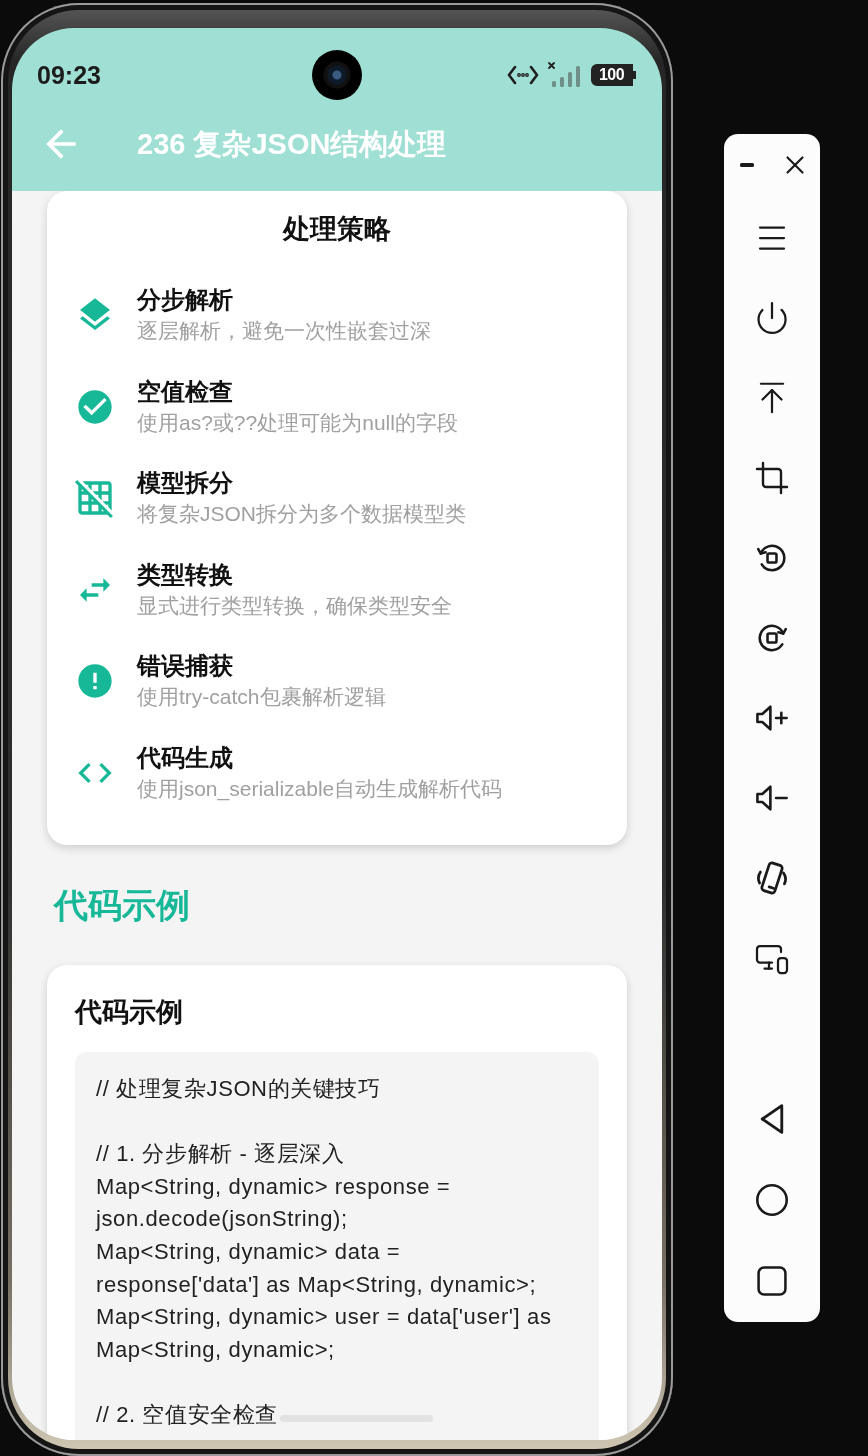 The height and width of the screenshot is (1456, 868). Describe the element at coordinates (613, 75) in the screenshot. I see `battery-indicator: 100` at that location.